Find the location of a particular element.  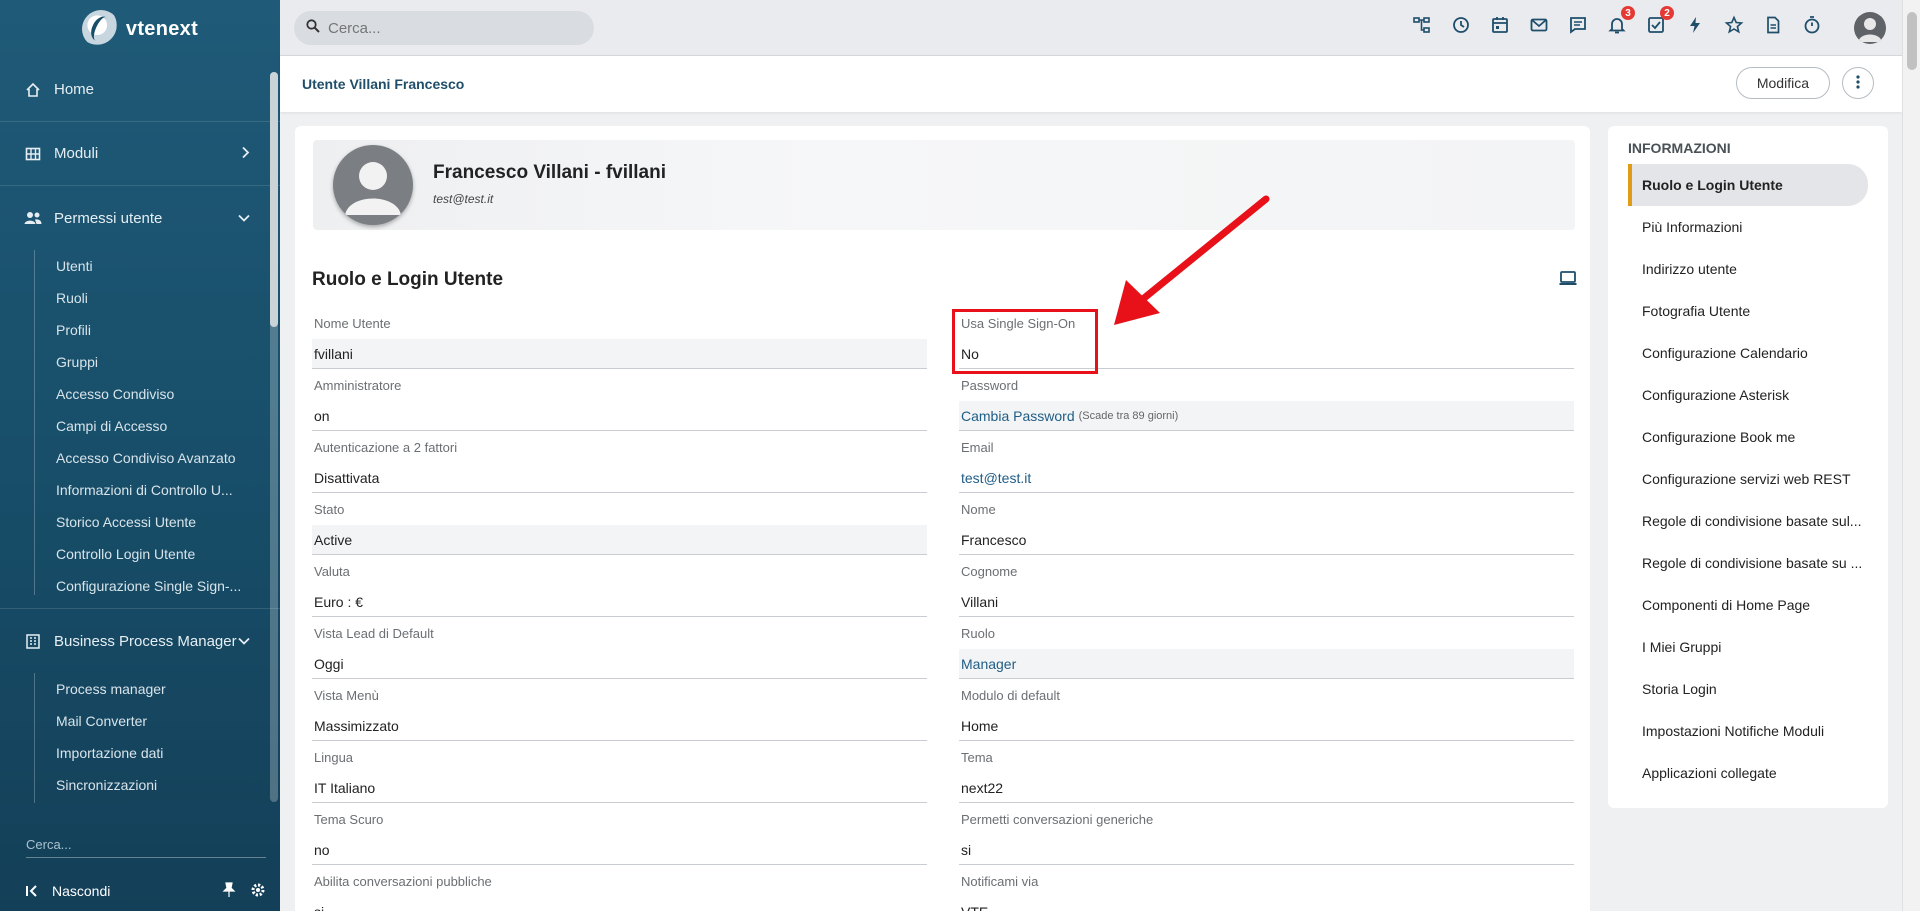

field-conversazioni-pubbliche: Abilita conversazioni pubbliche si is located at coordinates (619, 889).